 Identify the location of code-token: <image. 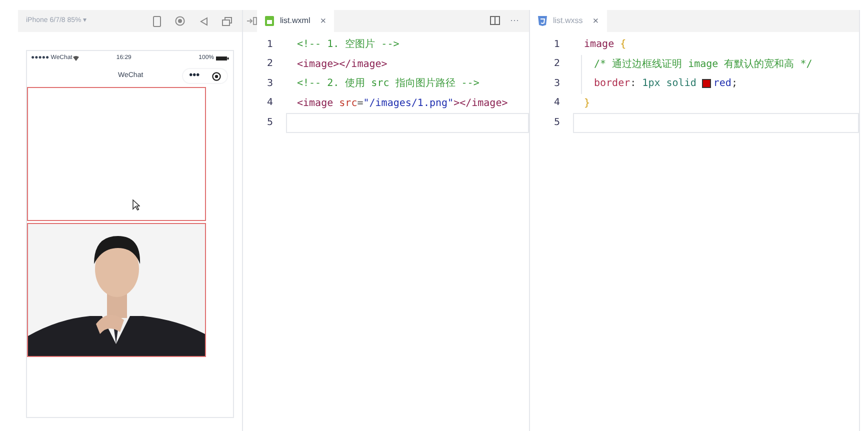
(315, 103).